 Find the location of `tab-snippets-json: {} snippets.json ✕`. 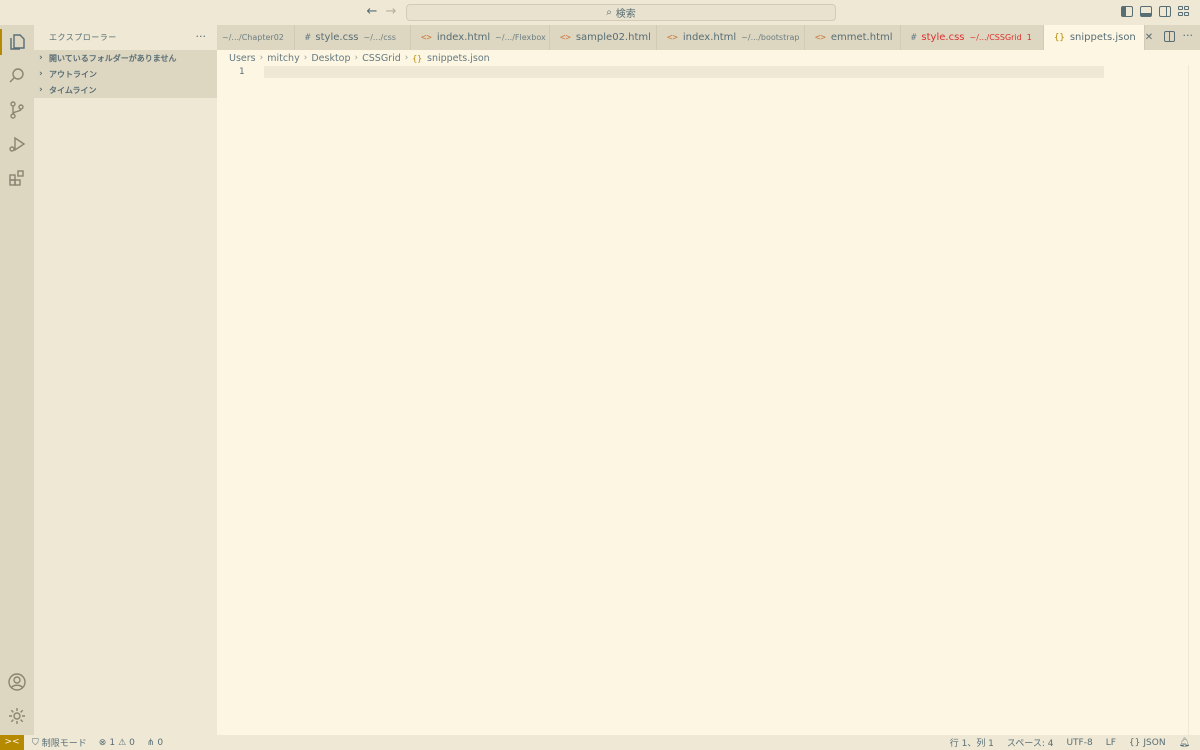

tab-snippets-json: {} snippets.json ✕ is located at coordinates (1098, 37).